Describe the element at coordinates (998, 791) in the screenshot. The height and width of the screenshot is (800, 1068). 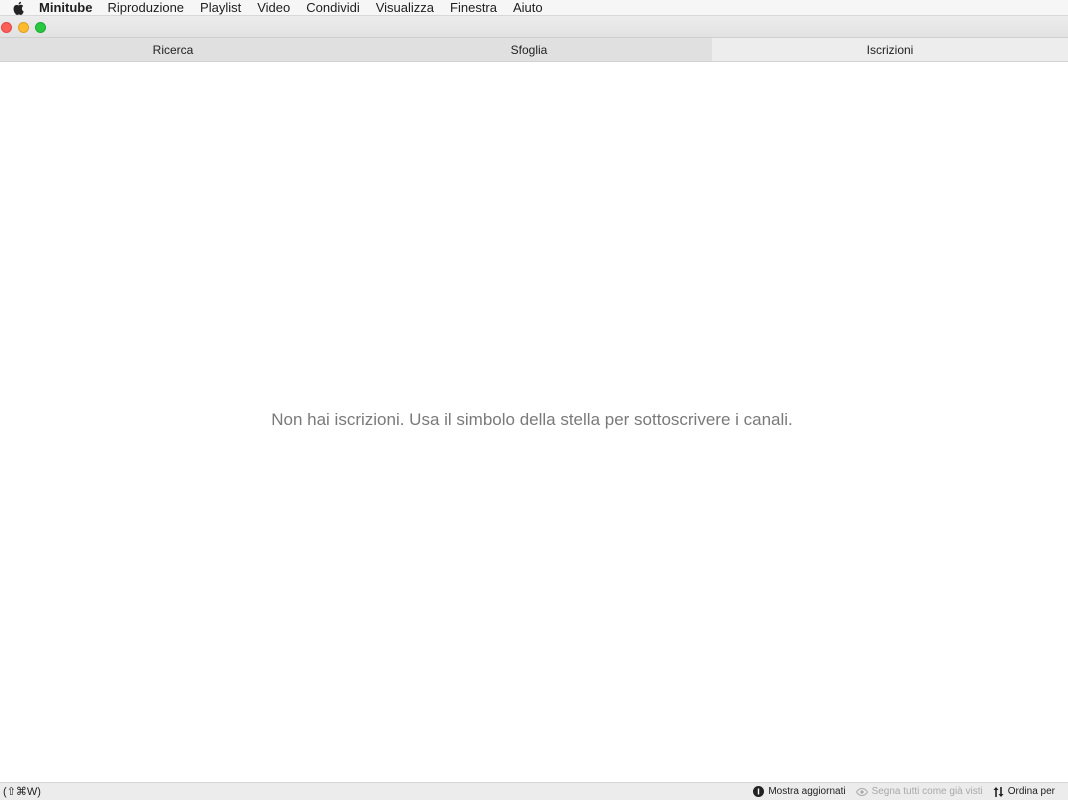
I see `sort-arrows-icon` at that location.